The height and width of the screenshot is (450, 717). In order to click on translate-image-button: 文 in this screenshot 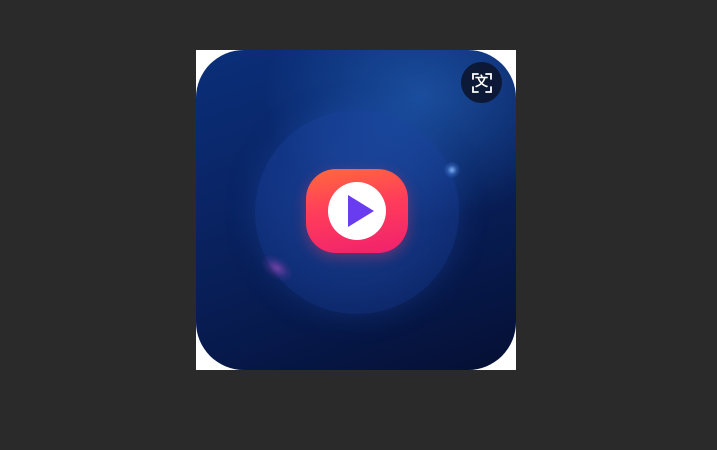, I will do `click(481, 82)`.